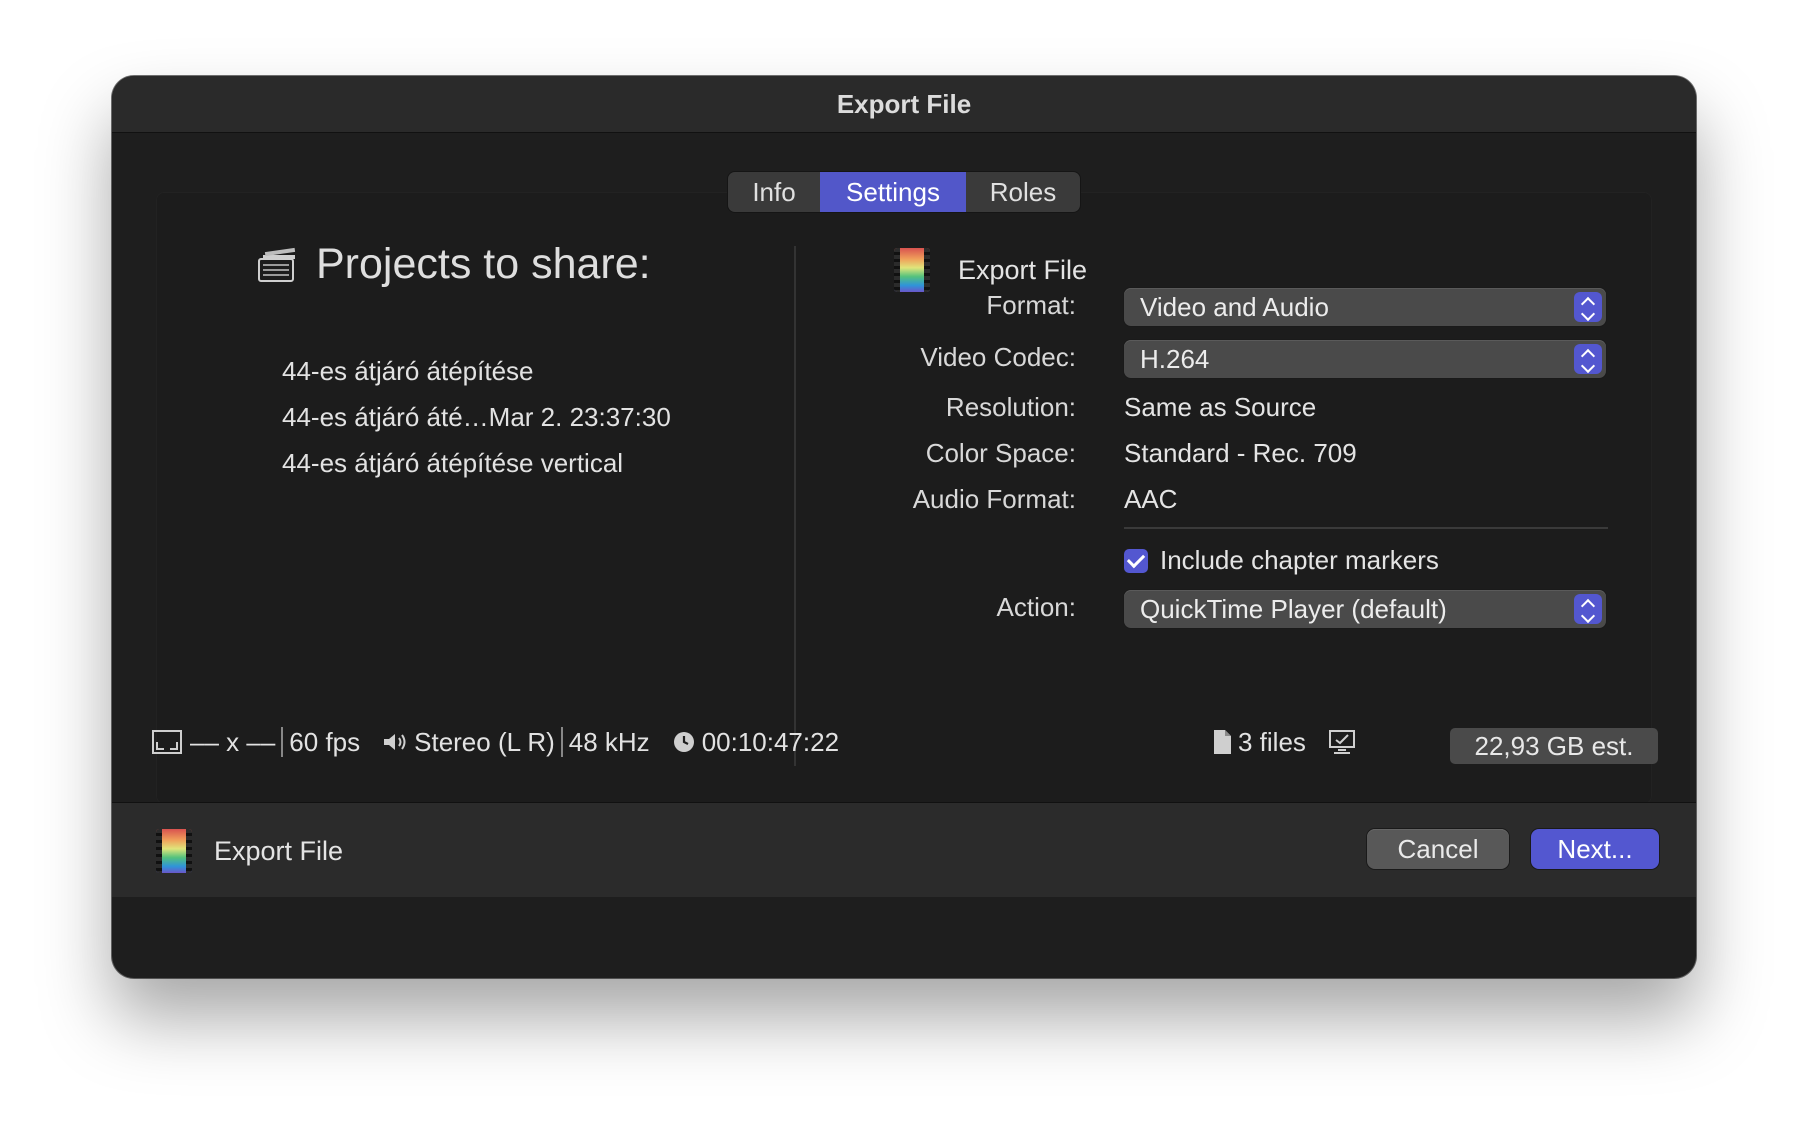 This screenshot has width=1804, height=1124. Describe the element at coordinates (1240, 453) in the screenshot. I see `color-space-value: Standard - Rec. 709` at that location.